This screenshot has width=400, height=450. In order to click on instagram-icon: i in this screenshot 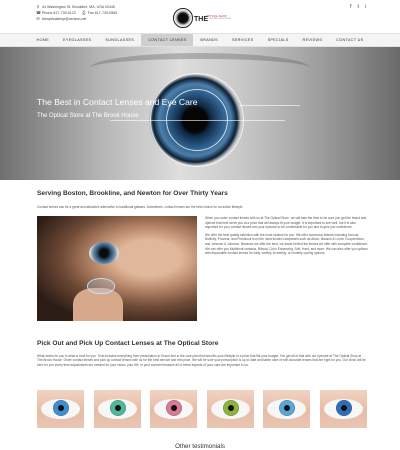, I will do `click(365, 7)`.